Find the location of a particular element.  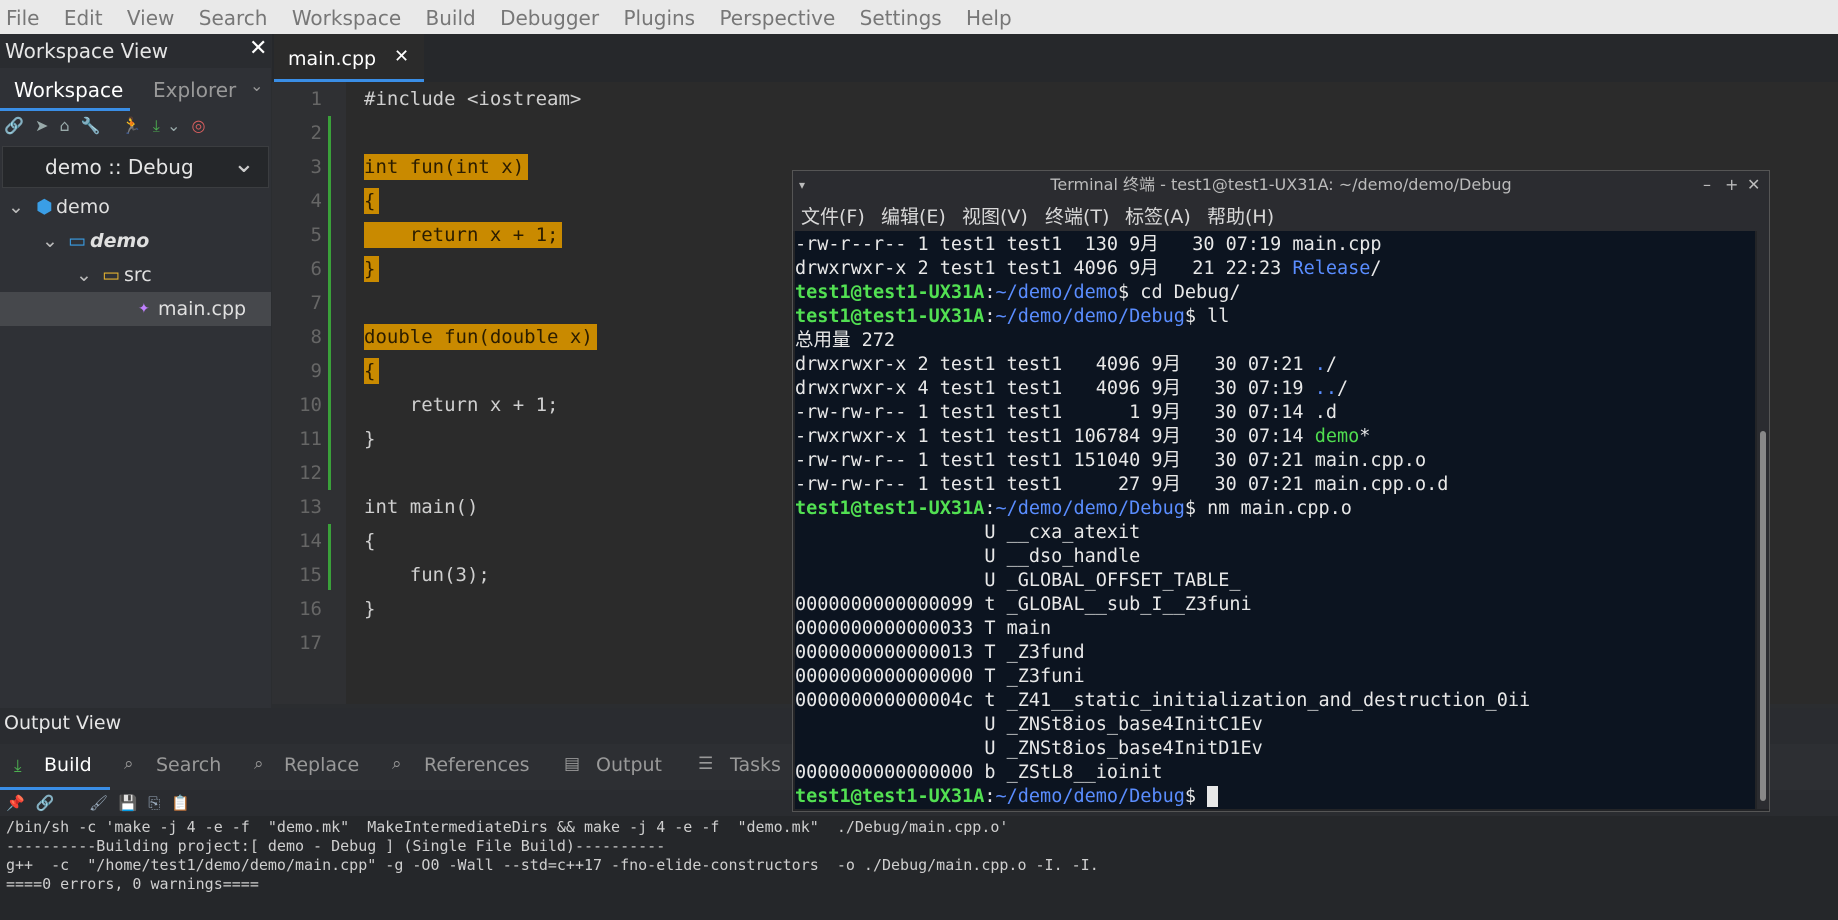

terminal-menu-view: 视图(V) is located at coordinates (995, 215).